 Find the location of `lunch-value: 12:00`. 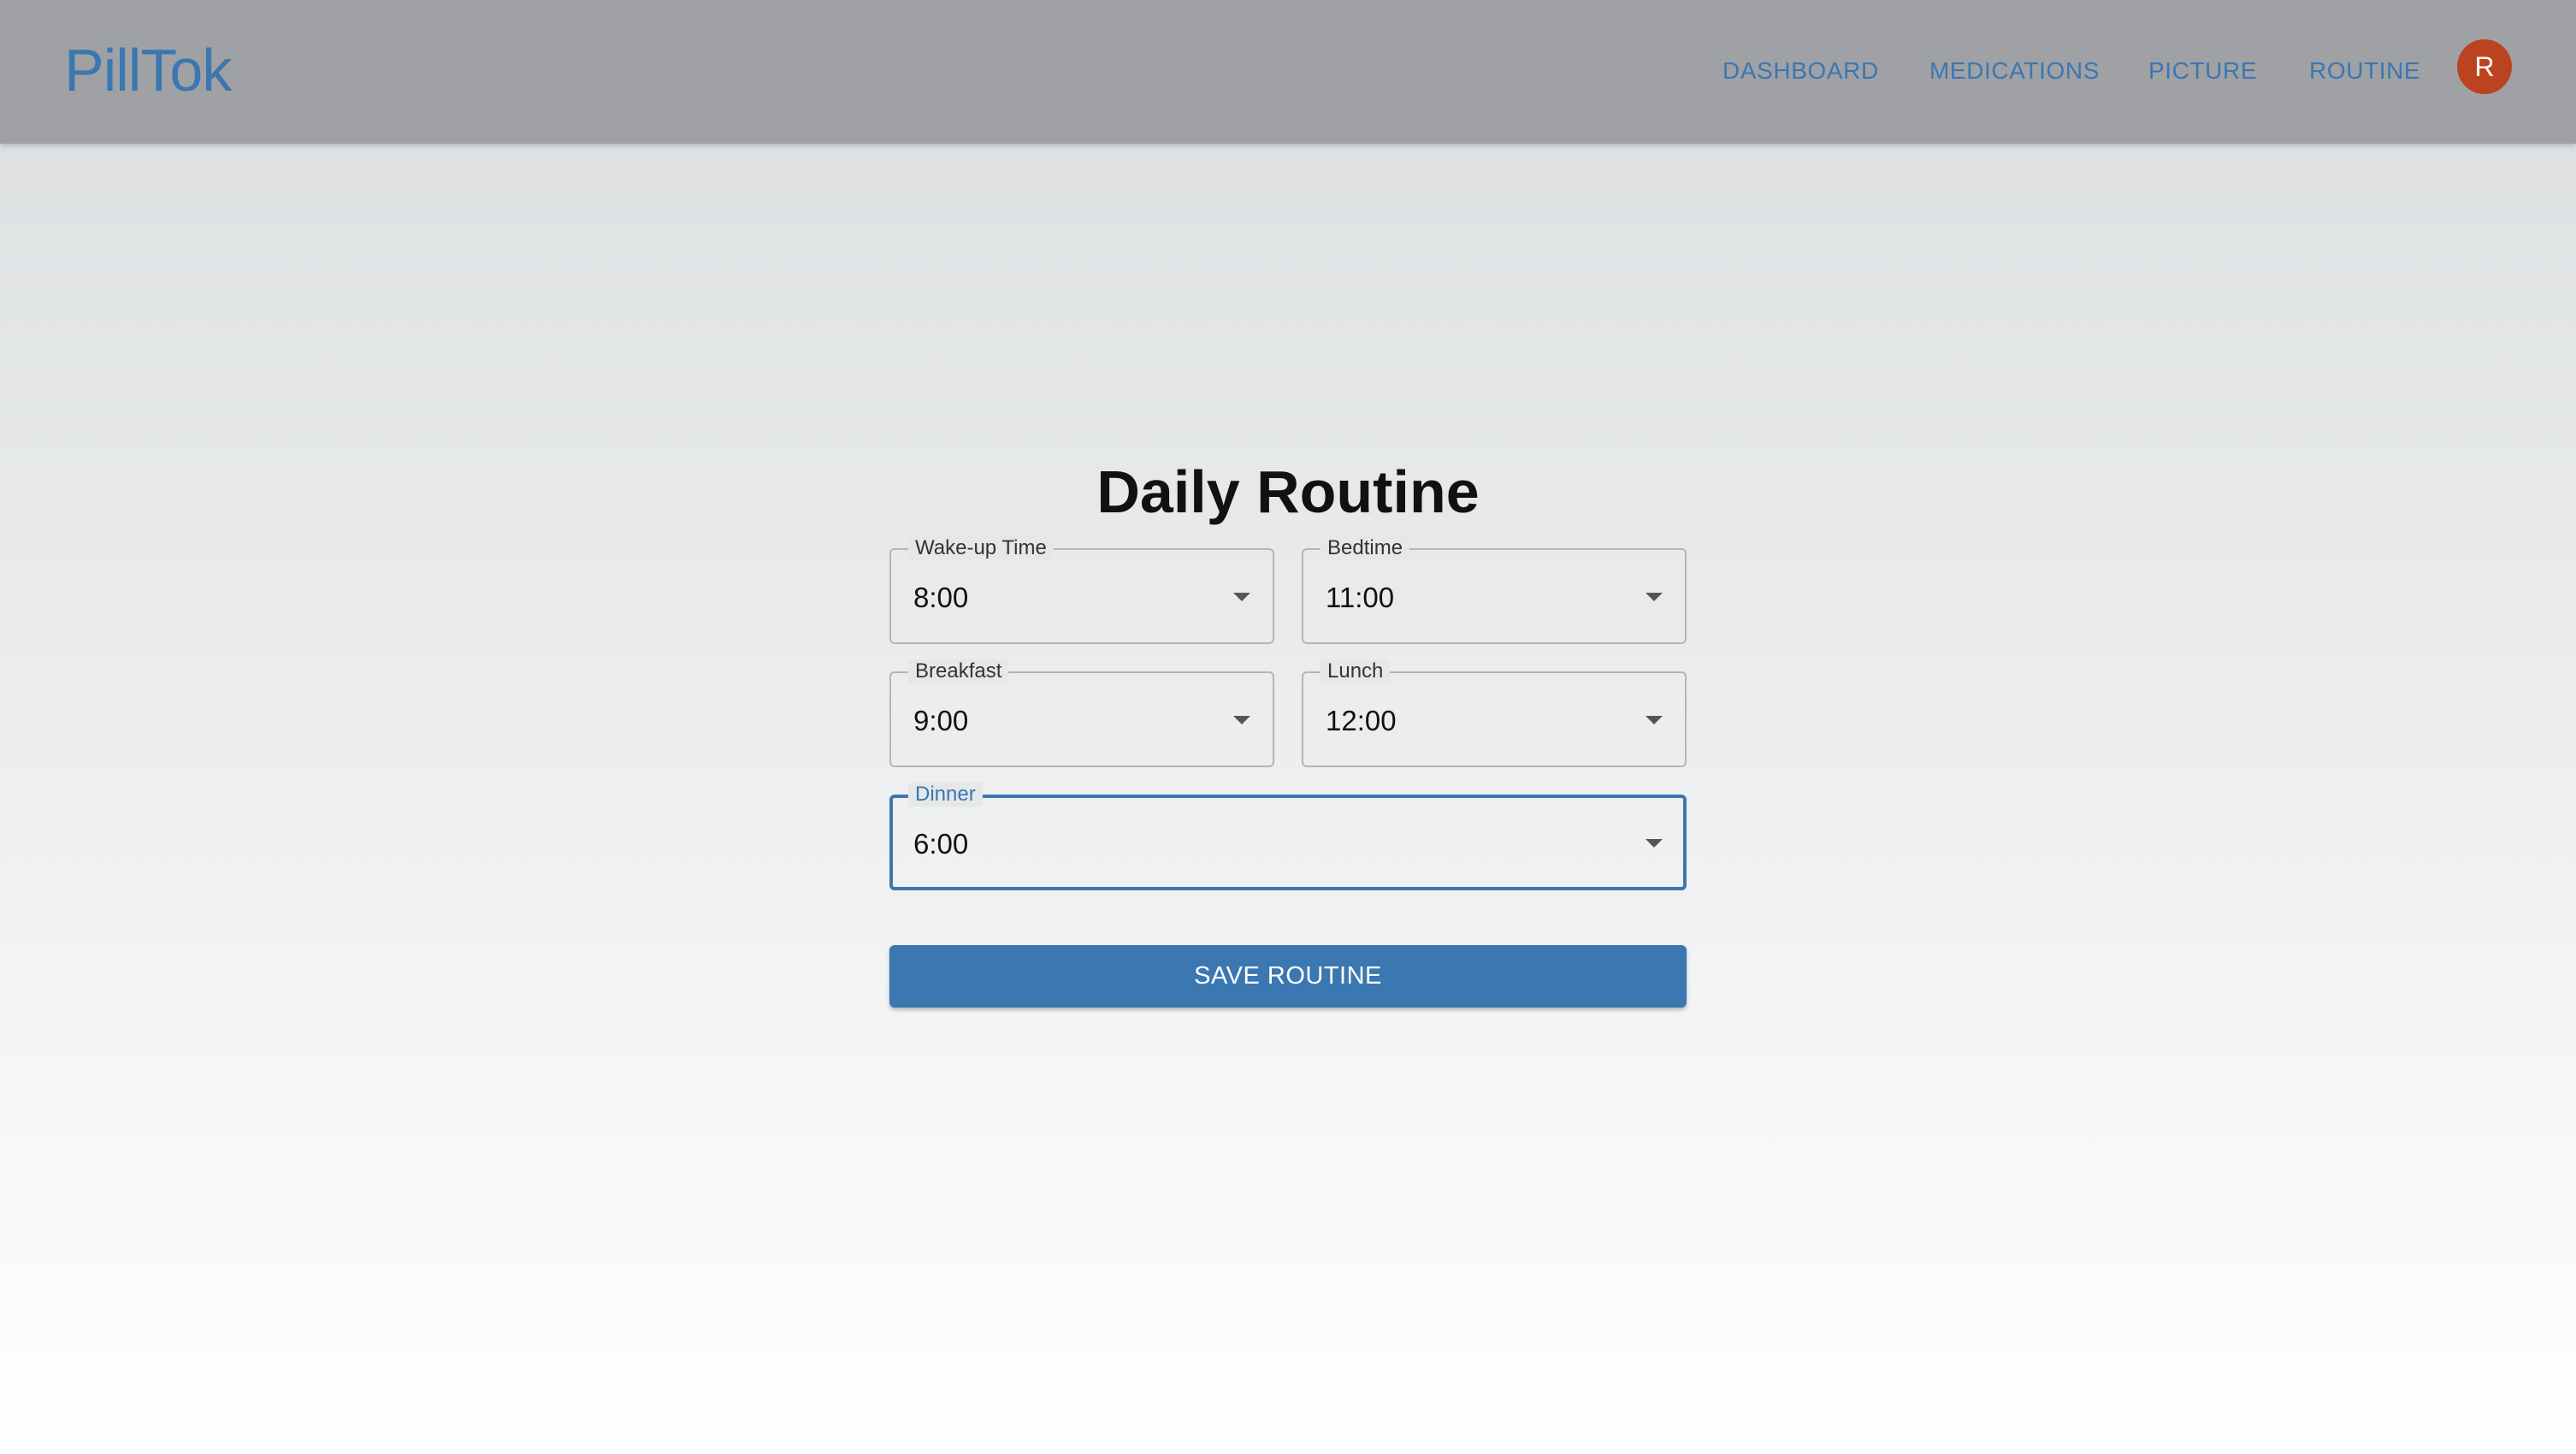

lunch-value: 12:00 is located at coordinates (1361, 720).